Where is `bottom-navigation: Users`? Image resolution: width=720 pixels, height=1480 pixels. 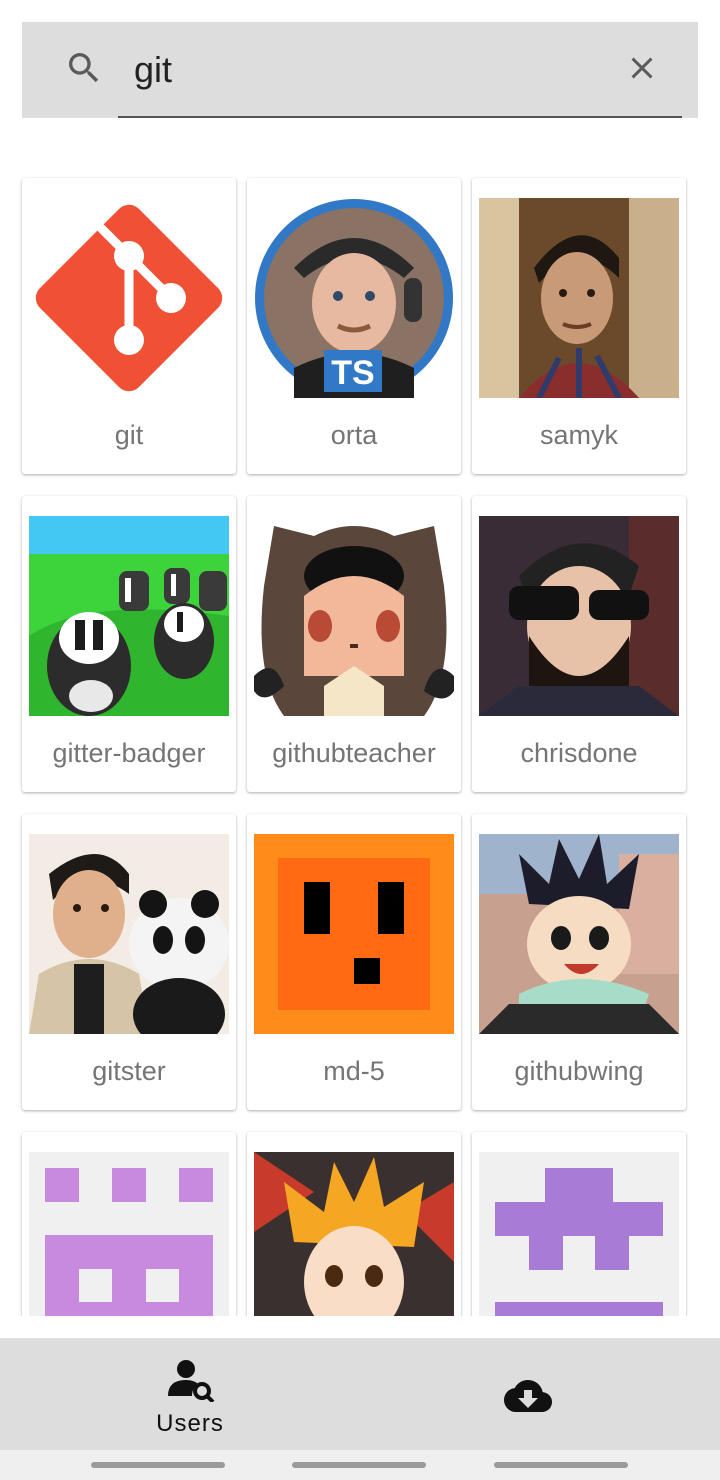
bottom-navigation: Users is located at coordinates (360, 1394).